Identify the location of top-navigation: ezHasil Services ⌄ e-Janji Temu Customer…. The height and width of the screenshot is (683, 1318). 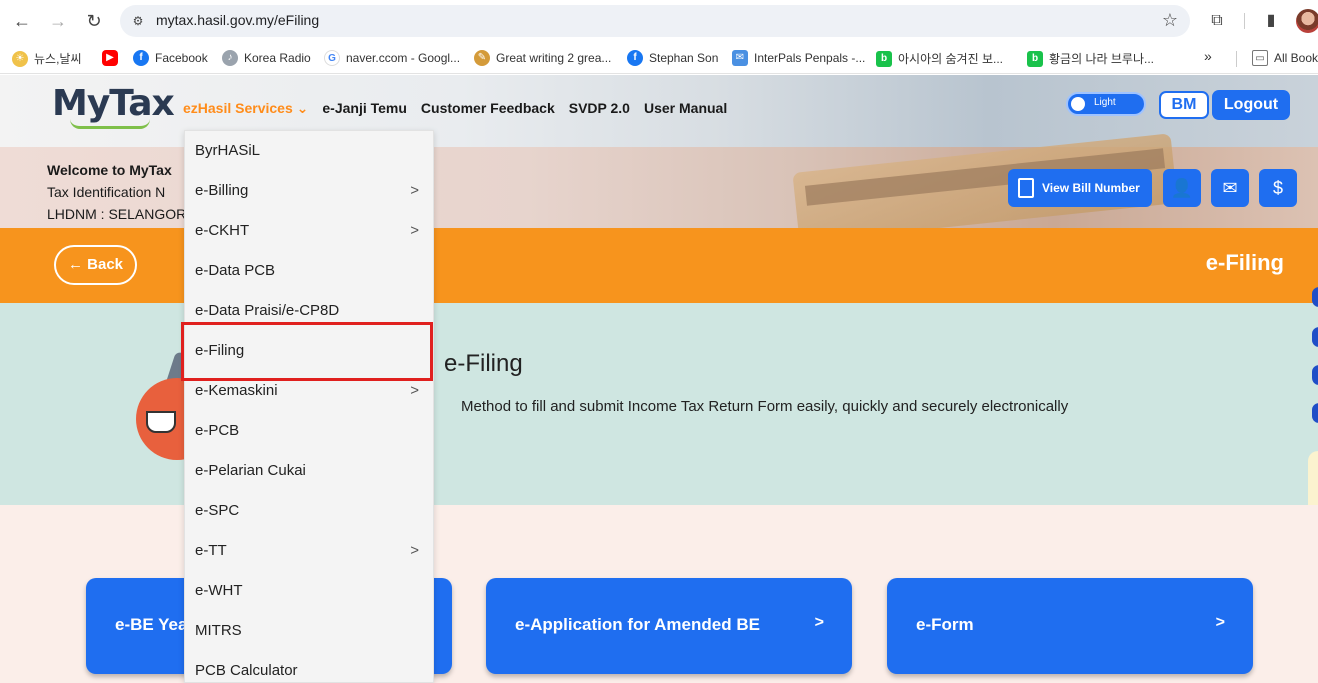
(455, 108).